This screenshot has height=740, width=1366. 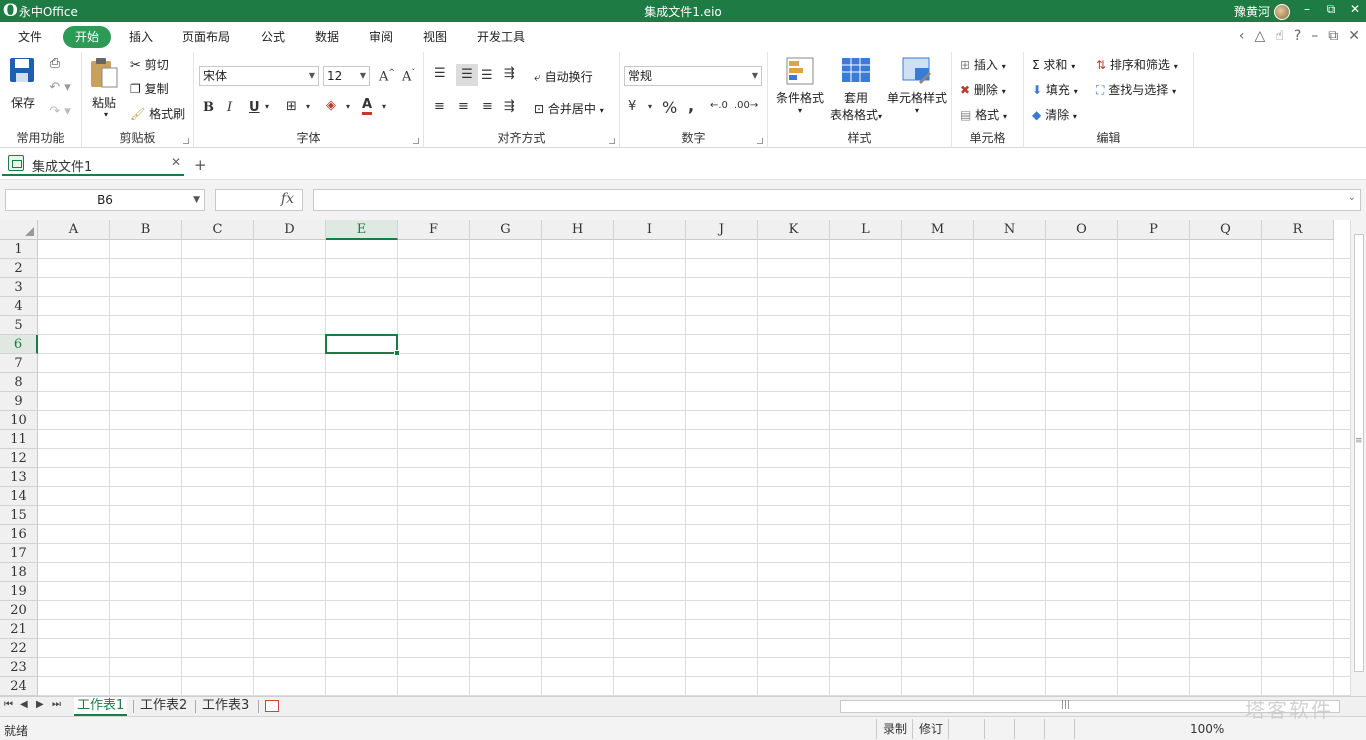 I want to click on row-header-1: 1, so click(x=19, y=249).